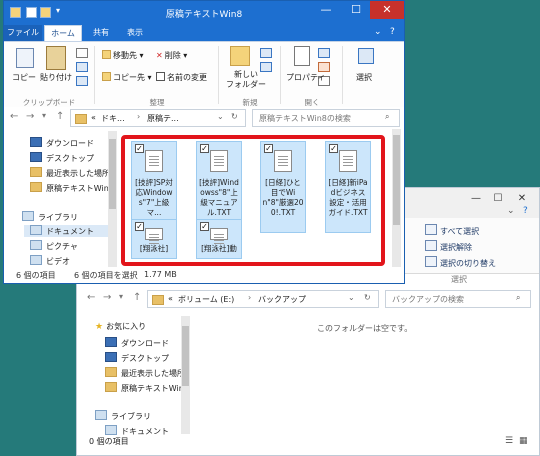  I want to click on chevron-right-icon: ›, so click(250, 297).